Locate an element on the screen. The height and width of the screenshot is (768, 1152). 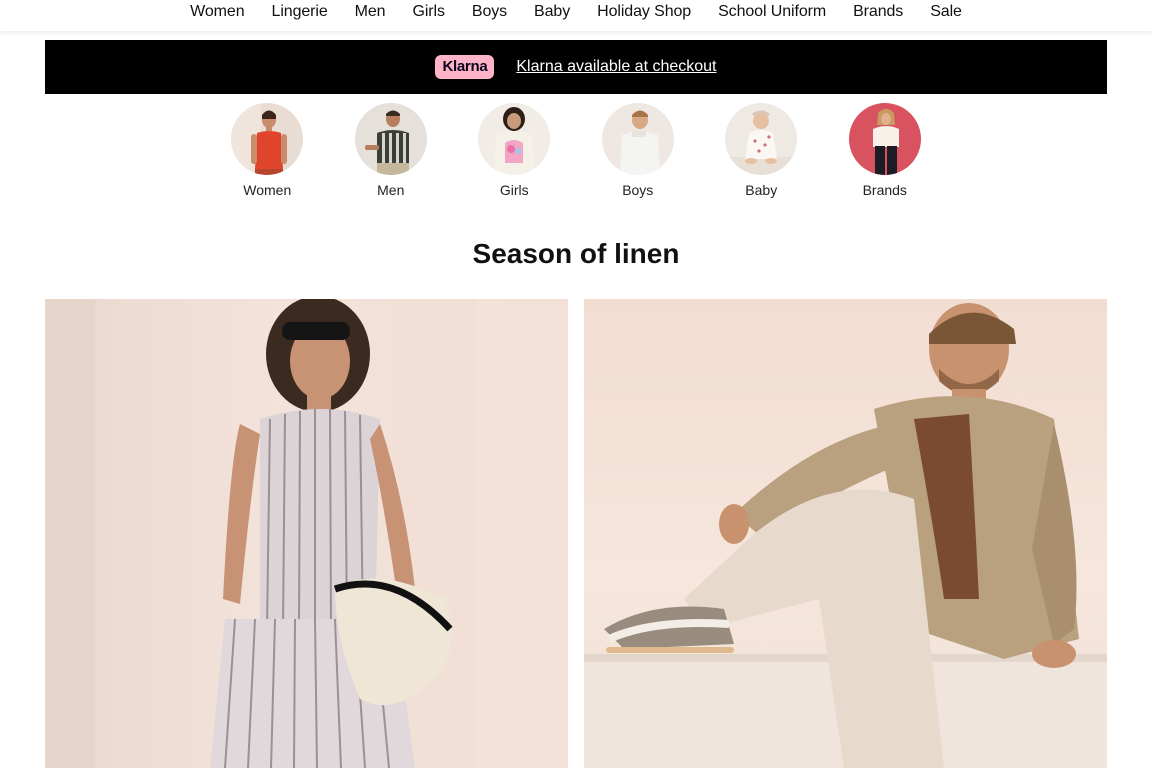
nav-item-baby: Baby is located at coordinates (552, 12).